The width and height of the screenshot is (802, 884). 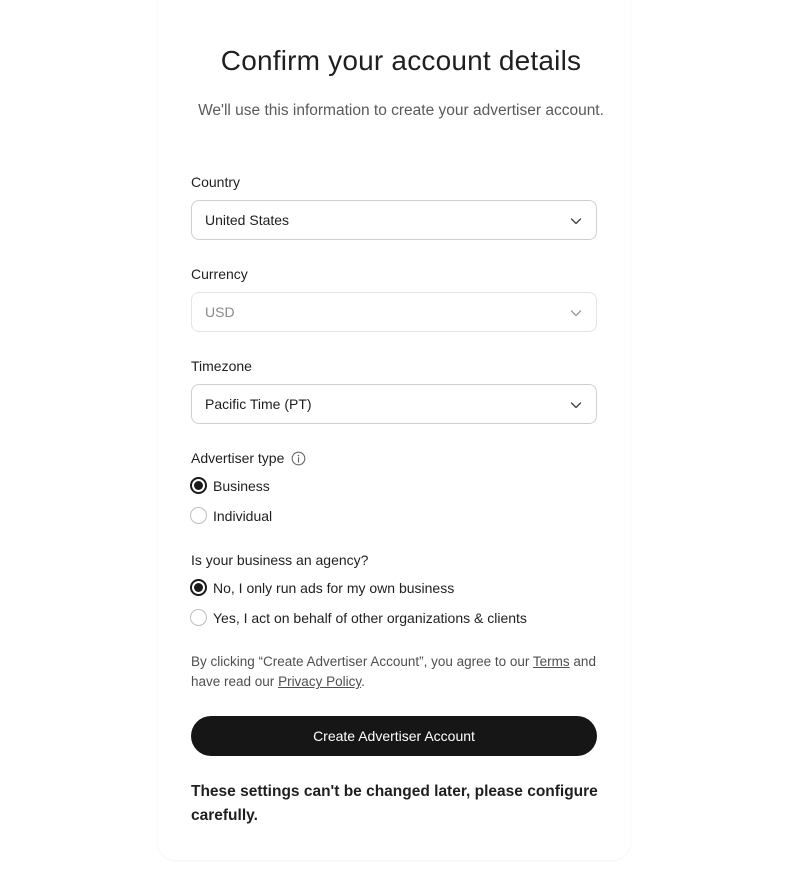 I want to click on radio-agency-no: No, I only run ads for my own business, so click(x=322, y=587).